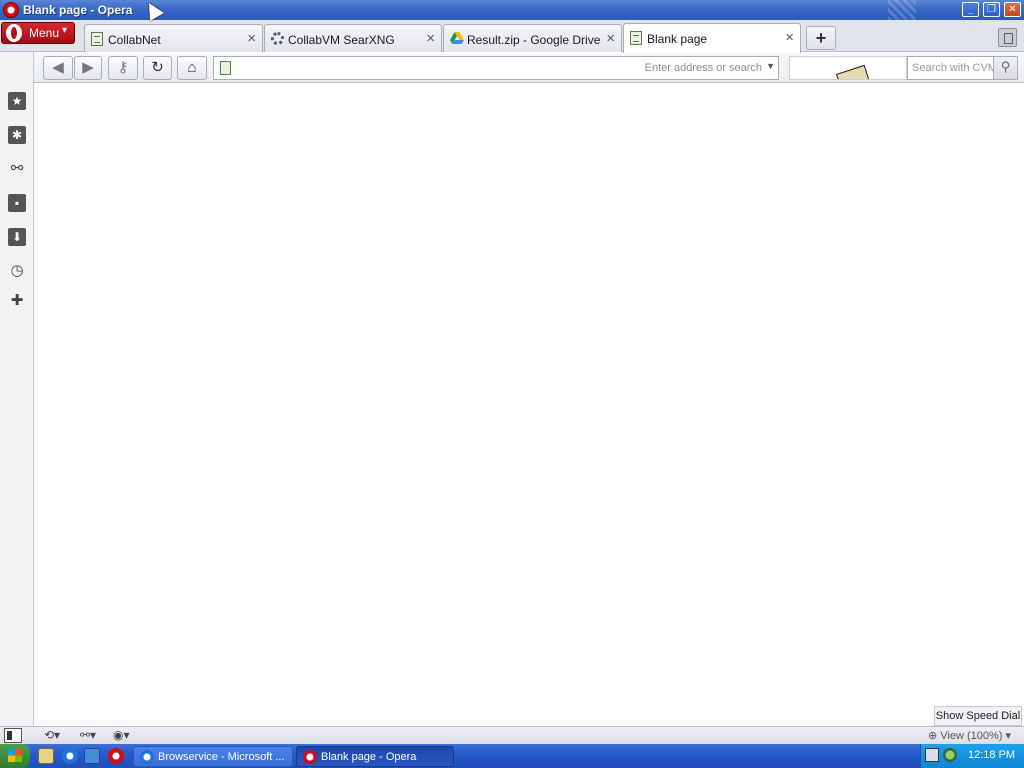 The height and width of the screenshot is (768, 1024). What do you see at coordinates (950, 755) in the screenshot?
I see `volume-icon` at bounding box center [950, 755].